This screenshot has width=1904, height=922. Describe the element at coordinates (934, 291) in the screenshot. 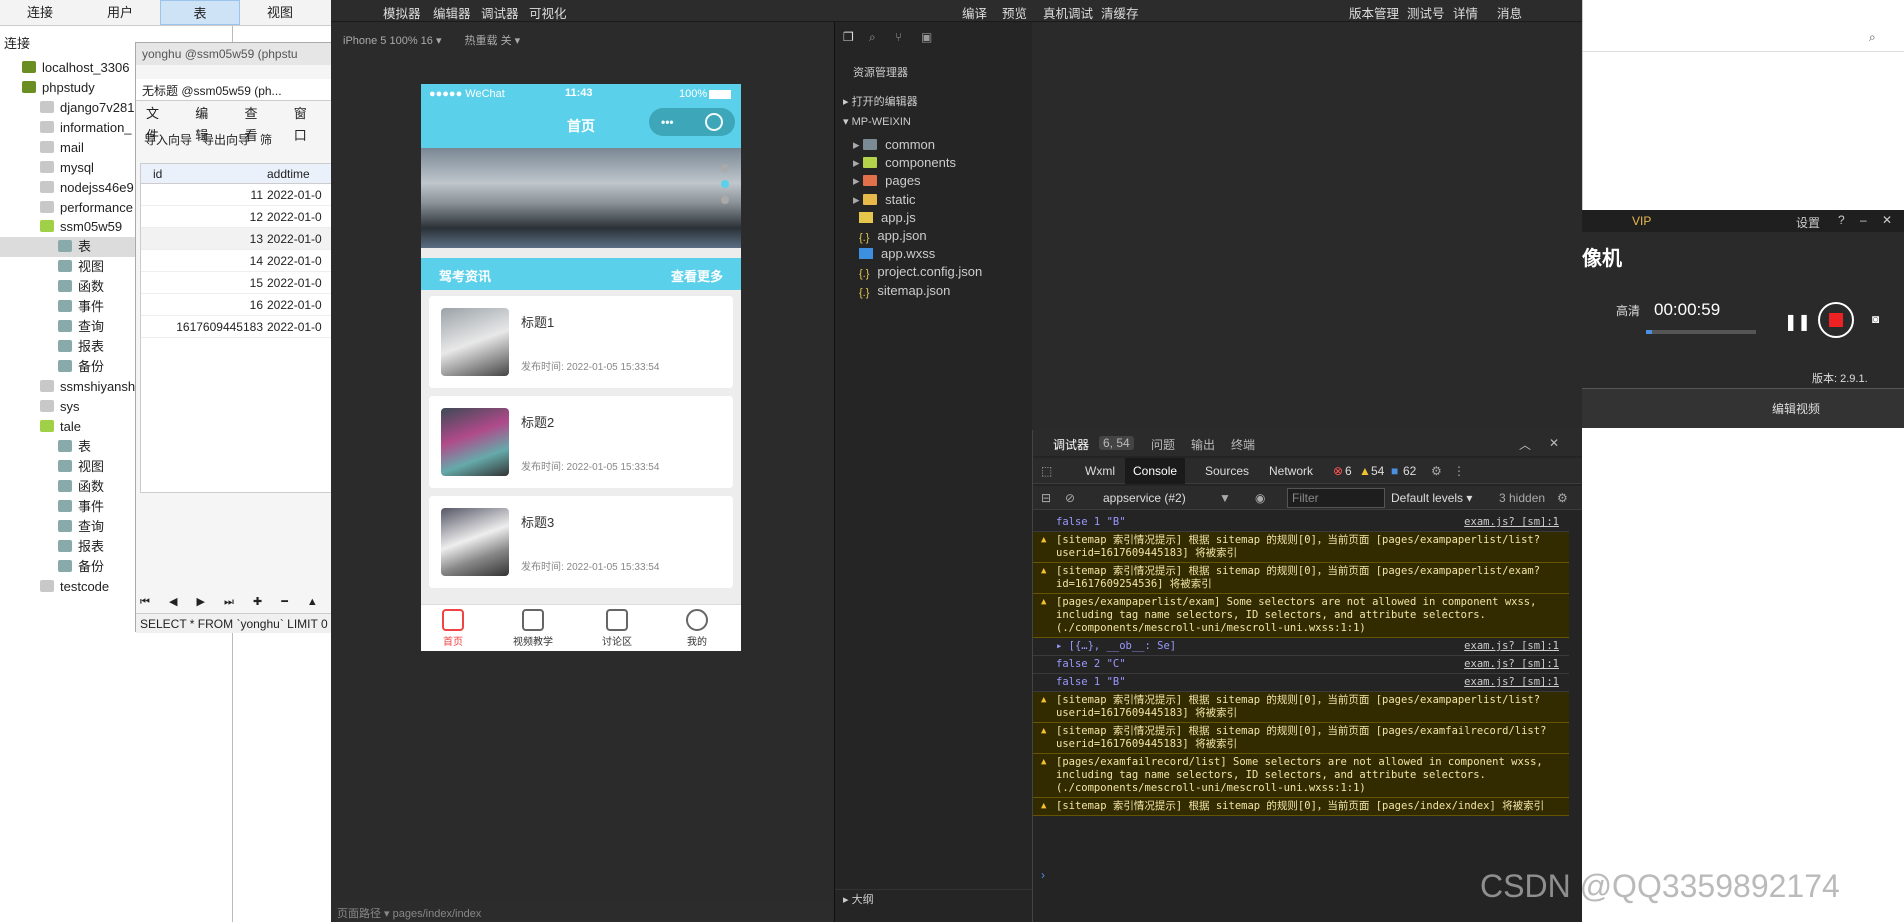

I see `file-item: {.} sitemap.json` at that location.